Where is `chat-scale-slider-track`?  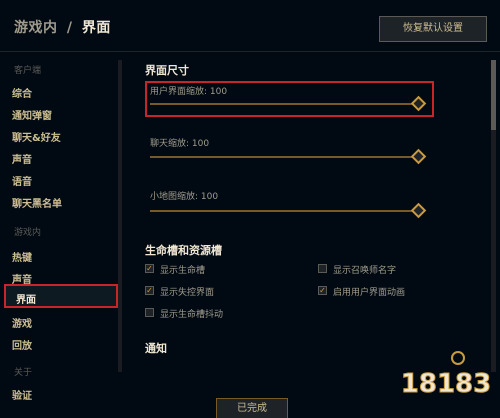 chat-scale-slider-track is located at coordinates (282, 157).